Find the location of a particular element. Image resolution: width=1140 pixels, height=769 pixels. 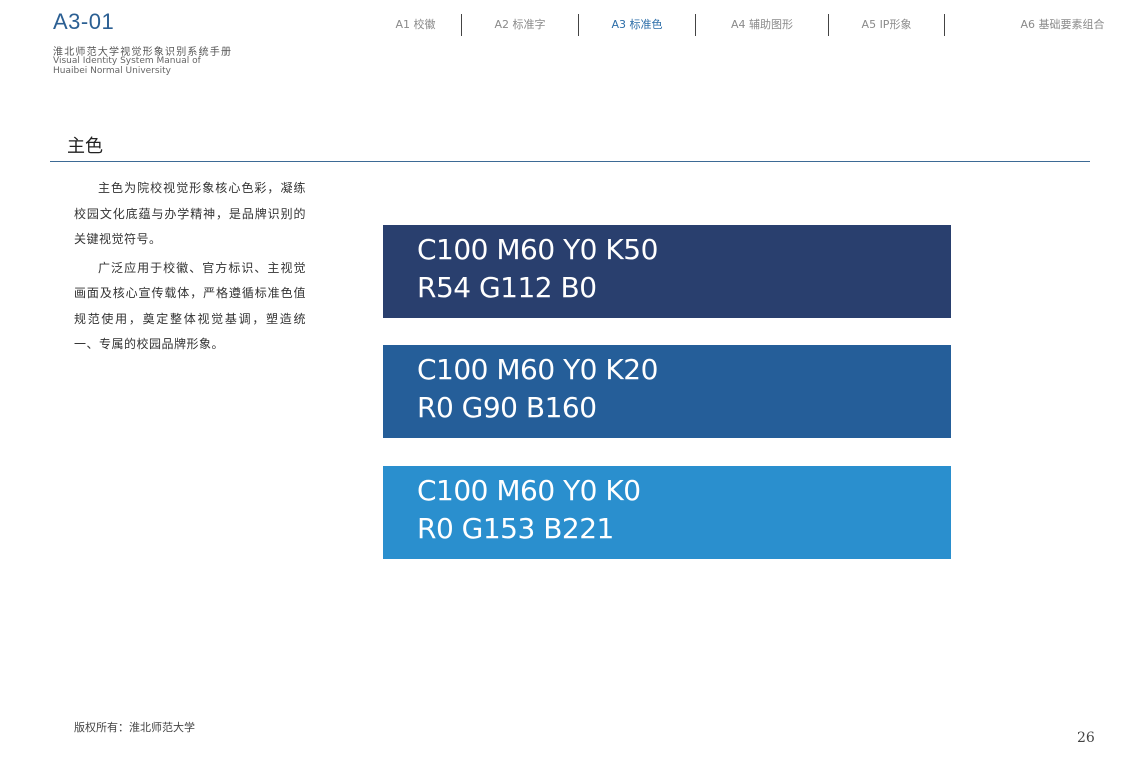

section-title: 主色 is located at coordinates (85, 146).